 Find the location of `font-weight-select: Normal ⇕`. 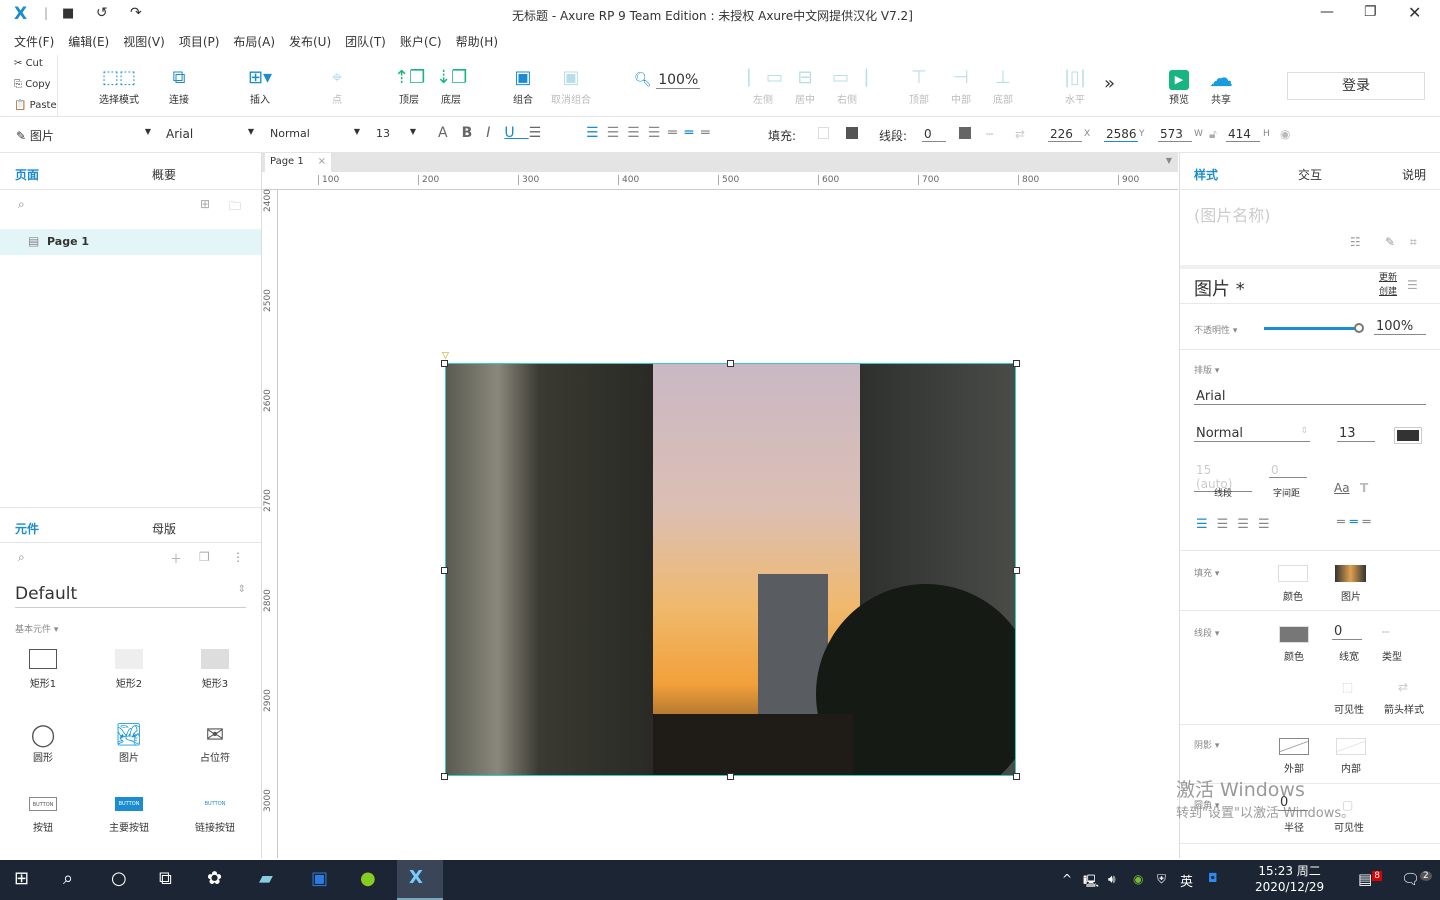

font-weight-select: Normal ⇕ is located at coordinates (1252, 434).